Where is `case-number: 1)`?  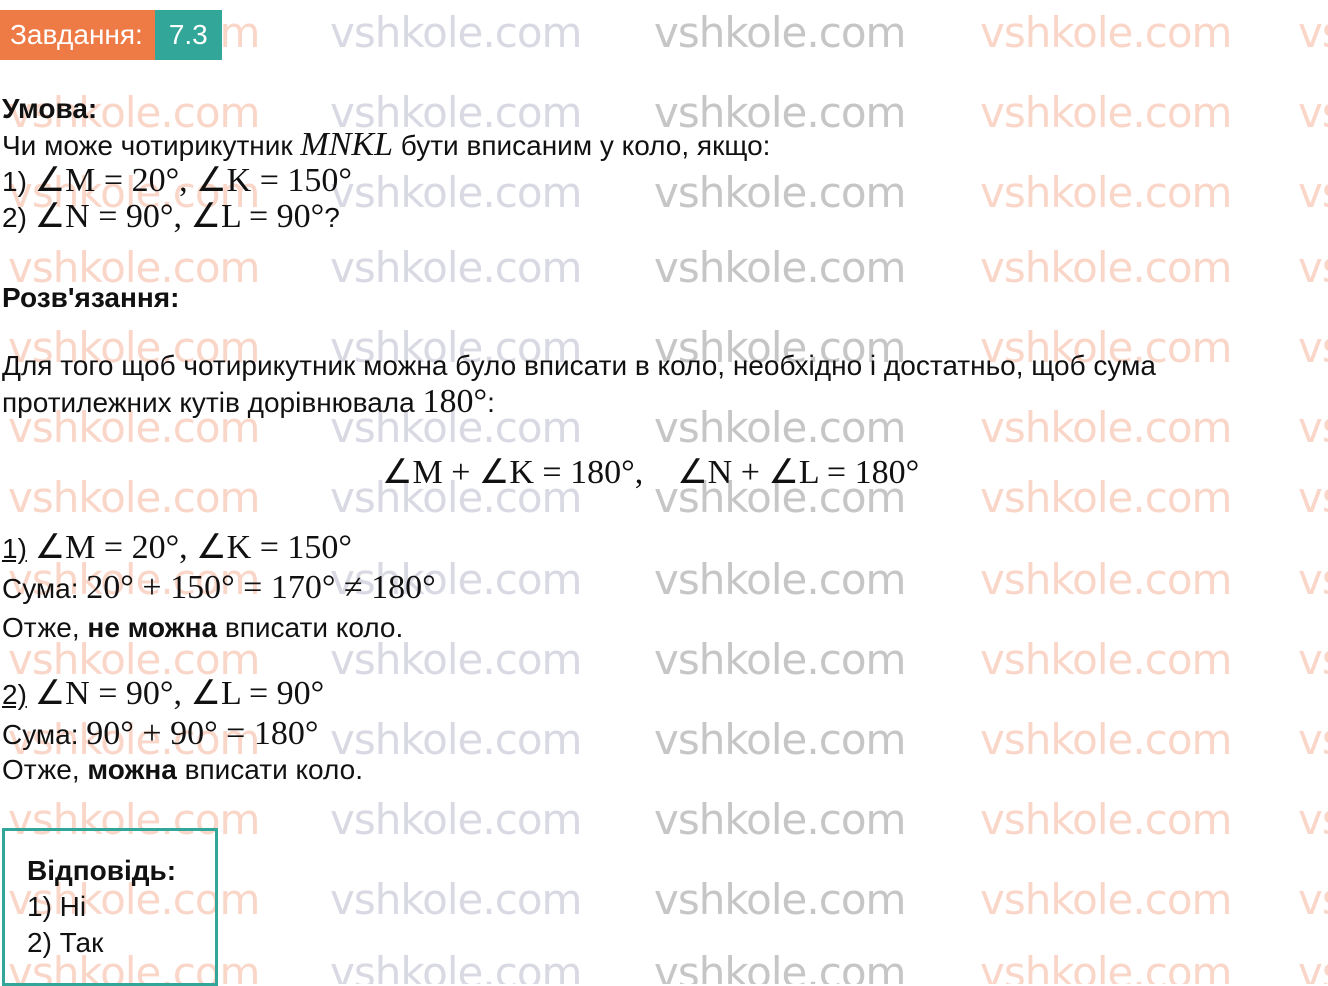
case-number: 1) is located at coordinates (14, 548).